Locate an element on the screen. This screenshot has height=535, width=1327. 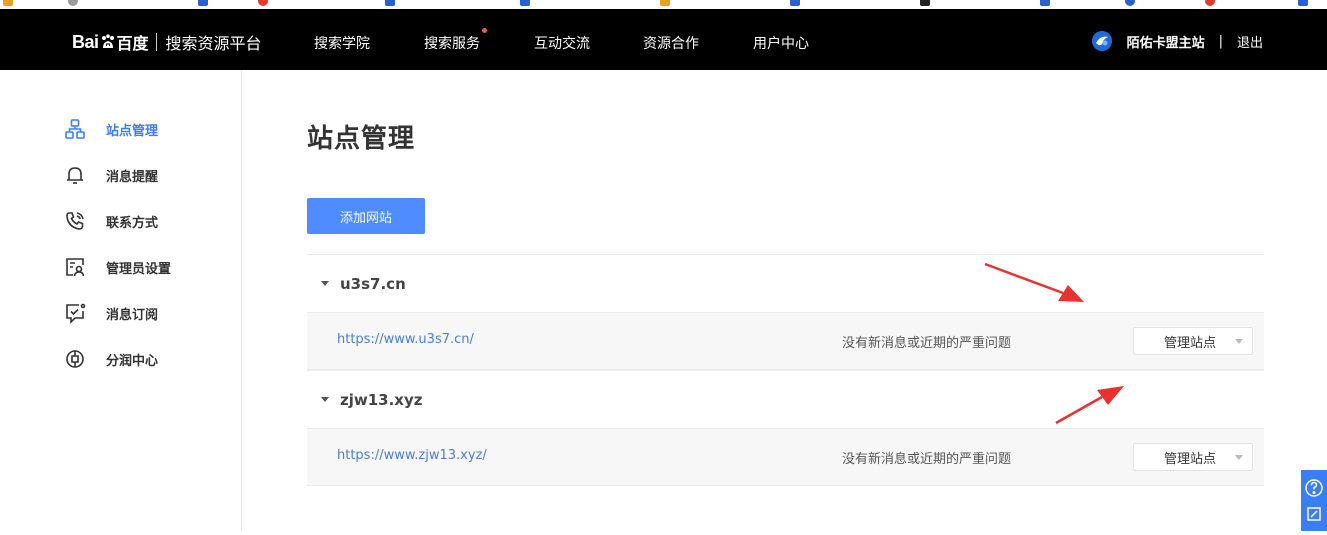
sidebar-item-label: 消息提醒 is located at coordinates (132, 177).